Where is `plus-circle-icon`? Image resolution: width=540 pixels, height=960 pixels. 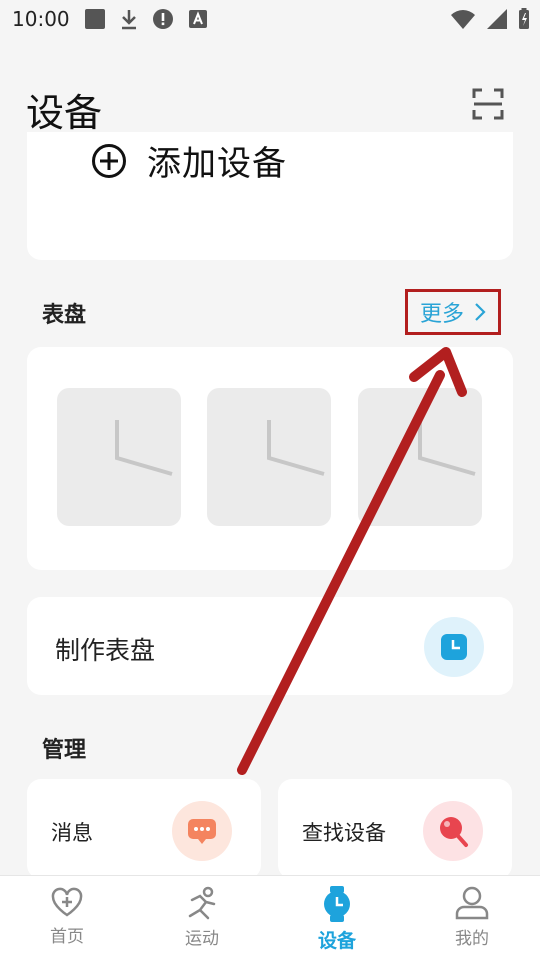 plus-circle-icon is located at coordinates (109, 160).